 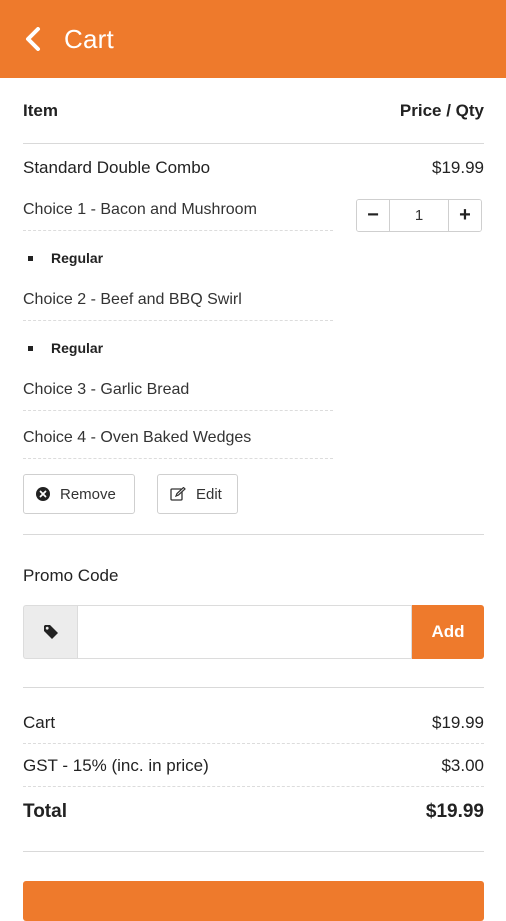 I want to click on edit-button-label: Edit, so click(x=209, y=494).